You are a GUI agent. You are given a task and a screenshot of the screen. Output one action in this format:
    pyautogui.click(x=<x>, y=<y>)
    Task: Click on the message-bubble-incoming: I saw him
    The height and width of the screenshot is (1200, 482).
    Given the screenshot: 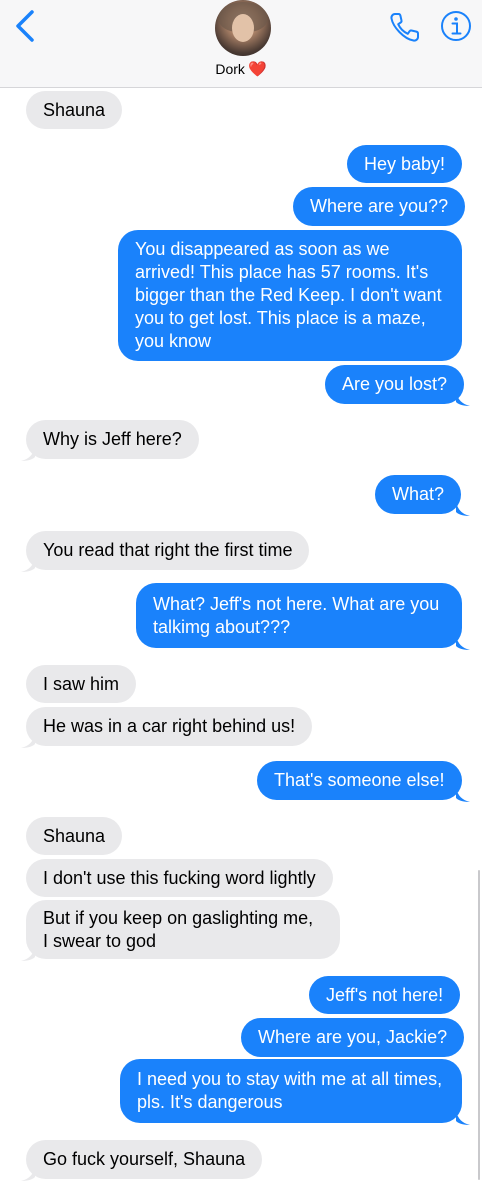 What is the action you would take?
    pyautogui.click(x=81, y=684)
    